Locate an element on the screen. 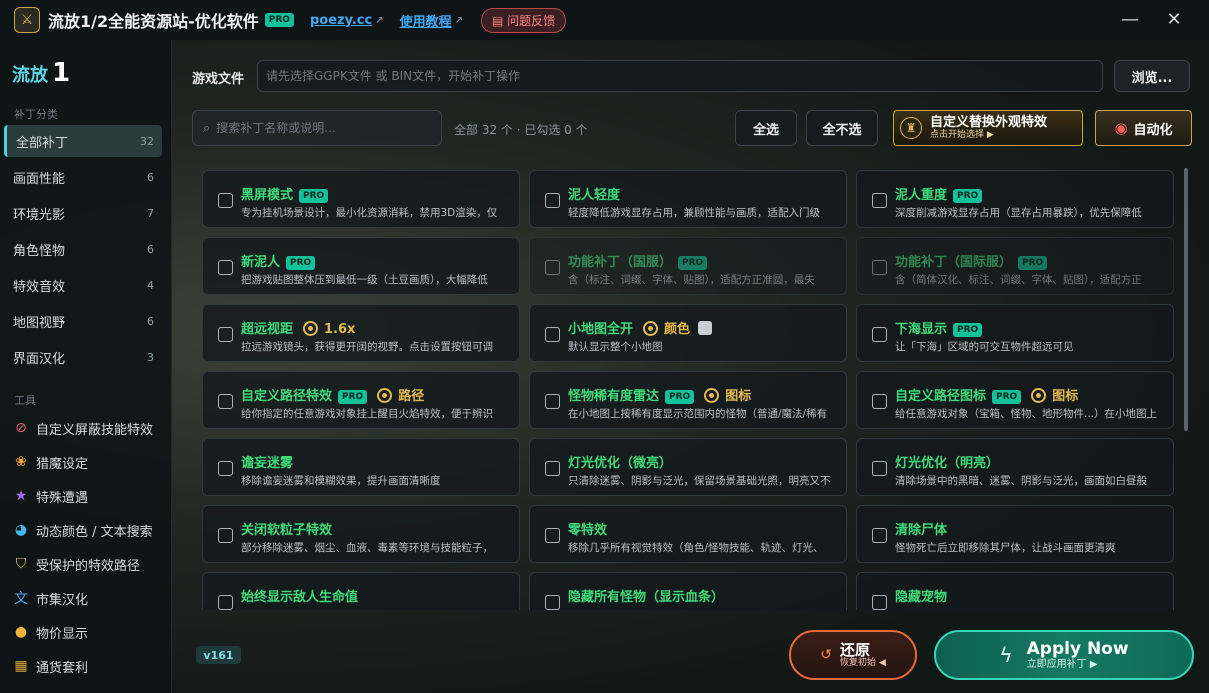  patch-card: 超远视距 1.6x 拉远游戏镜头，获得更开阔的视野。点击设置按钮可调 is located at coordinates (361, 333).